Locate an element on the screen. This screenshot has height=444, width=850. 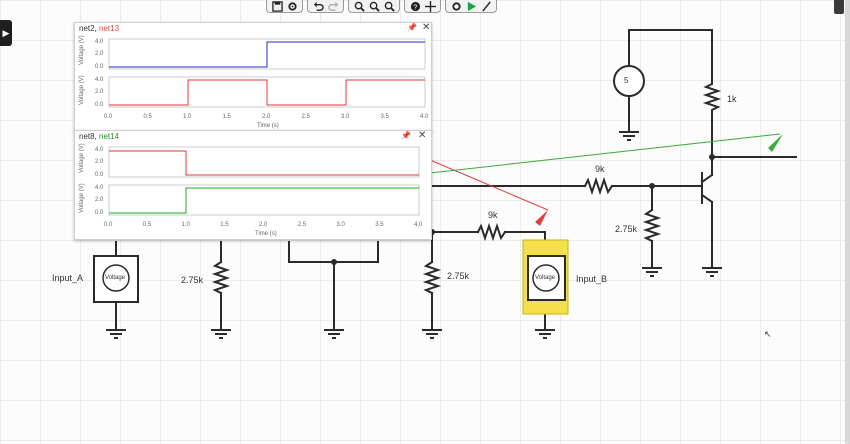
toolbar-group-zoom is located at coordinates (374, 6).